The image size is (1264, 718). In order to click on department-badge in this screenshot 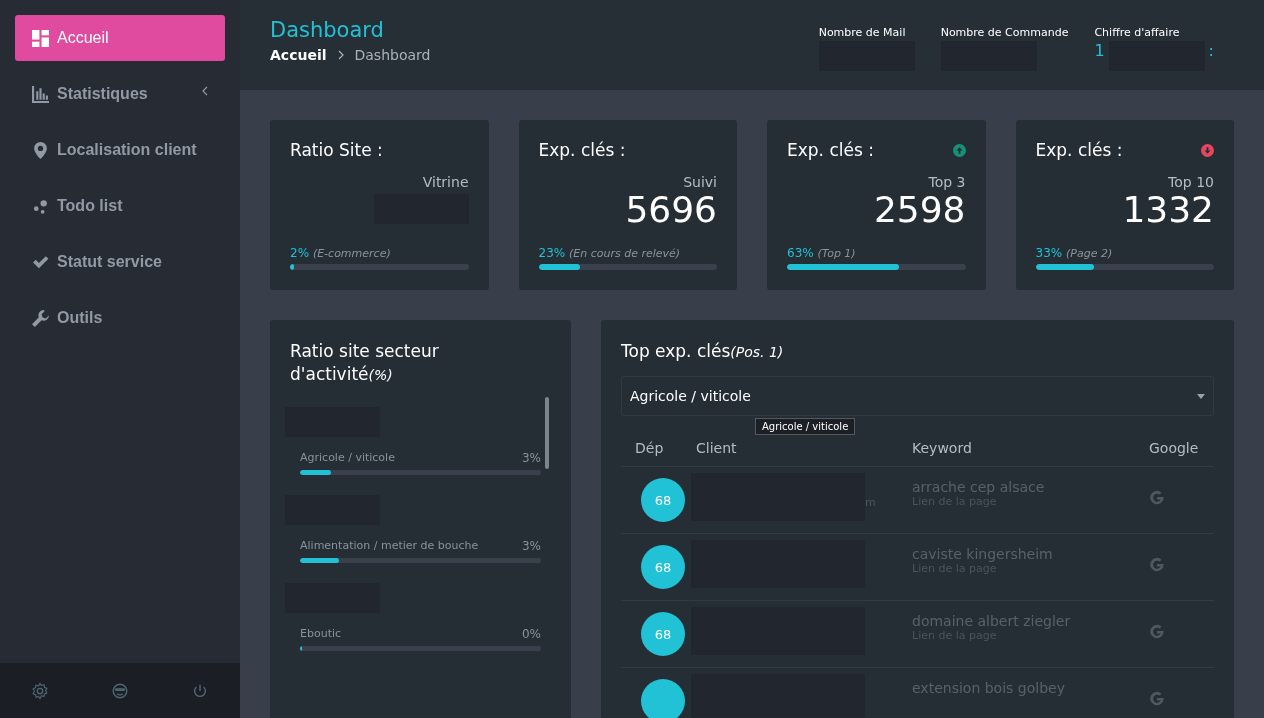, I will do `click(663, 698)`.